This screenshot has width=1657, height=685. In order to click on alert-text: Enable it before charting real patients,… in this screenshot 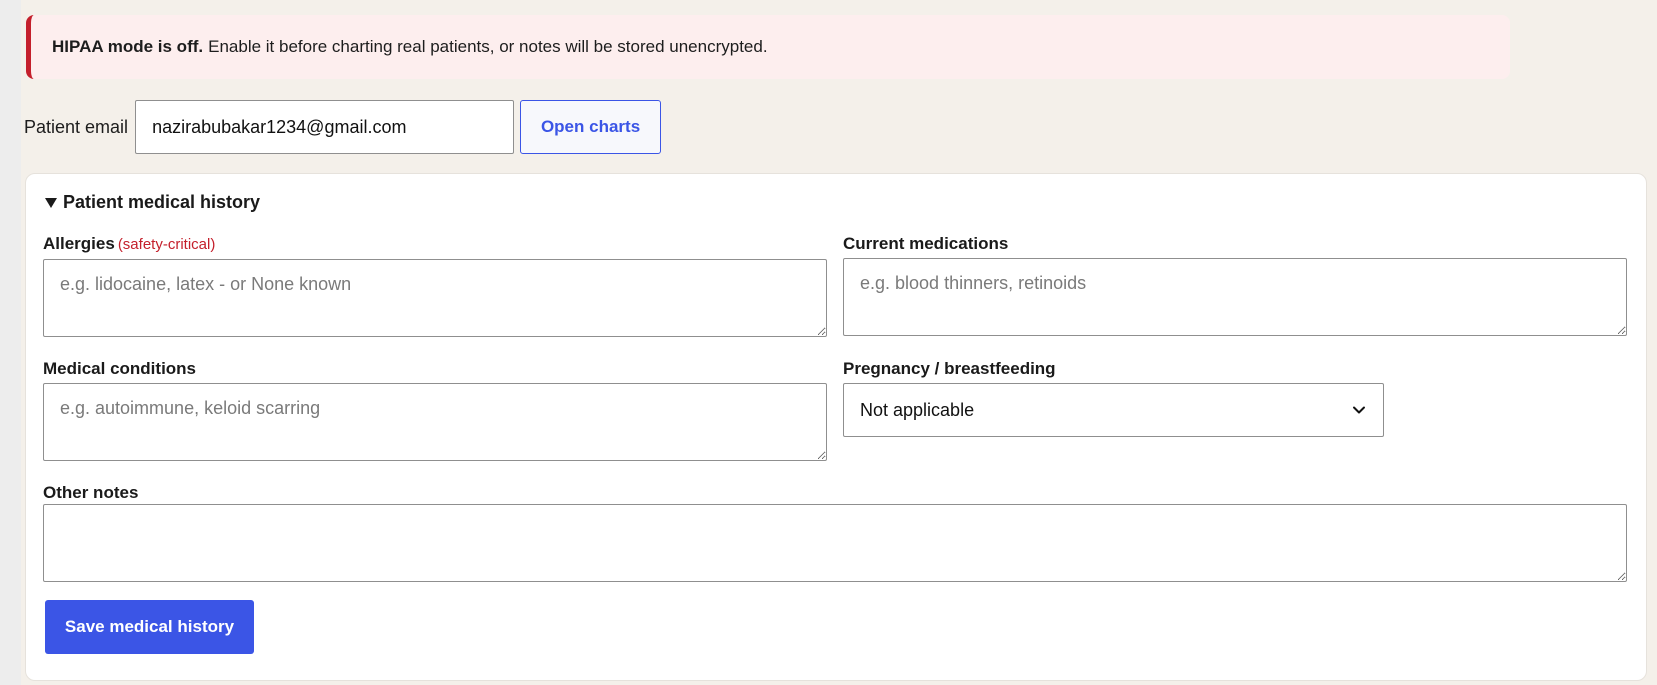, I will do `click(488, 46)`.